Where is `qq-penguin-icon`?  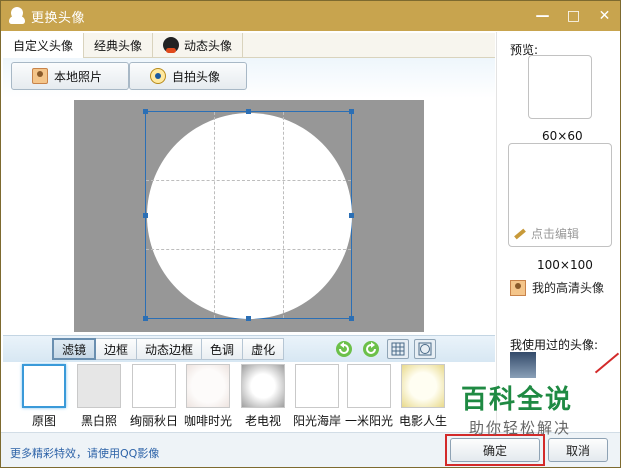
qq-penguin-icon is located at coordinates (17, 16).